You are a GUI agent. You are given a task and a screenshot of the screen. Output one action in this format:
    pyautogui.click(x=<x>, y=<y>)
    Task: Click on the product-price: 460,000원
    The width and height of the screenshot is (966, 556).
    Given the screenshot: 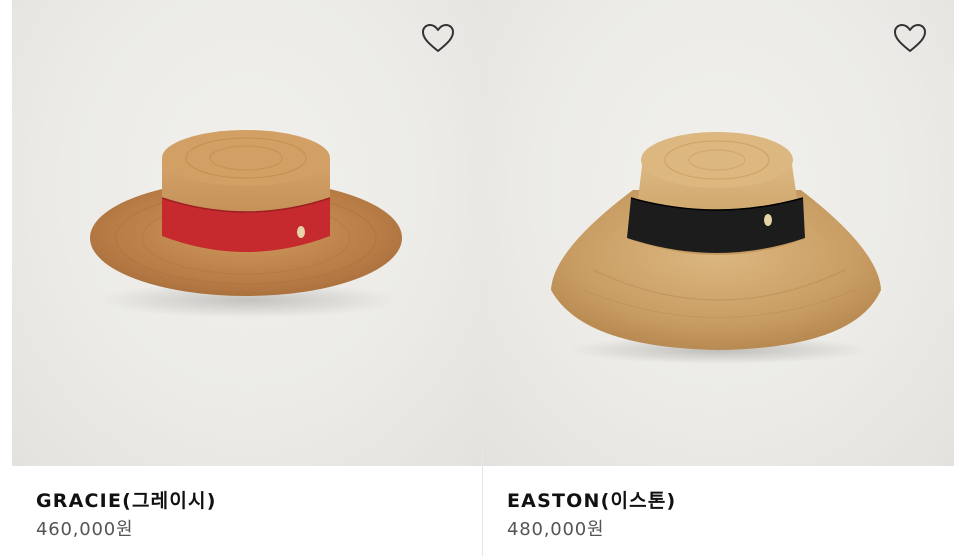 What is the action you would take?
    pyautogui.click(x=85, y=529)
    